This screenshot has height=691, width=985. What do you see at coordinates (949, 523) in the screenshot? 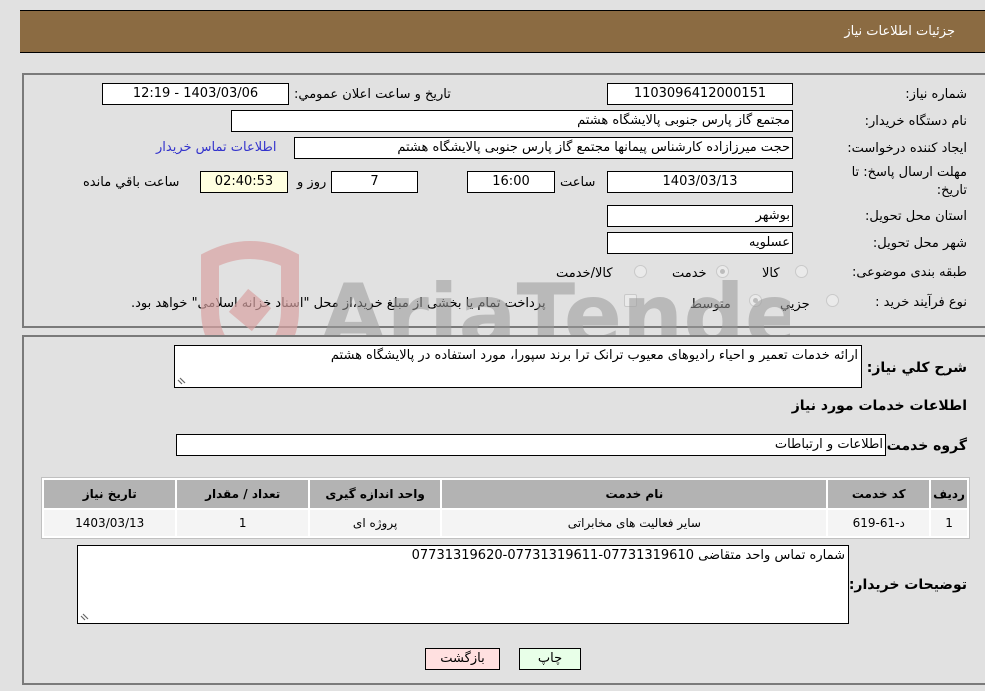
I see `cell-row-number: 1` at bounding box center [949, 523].